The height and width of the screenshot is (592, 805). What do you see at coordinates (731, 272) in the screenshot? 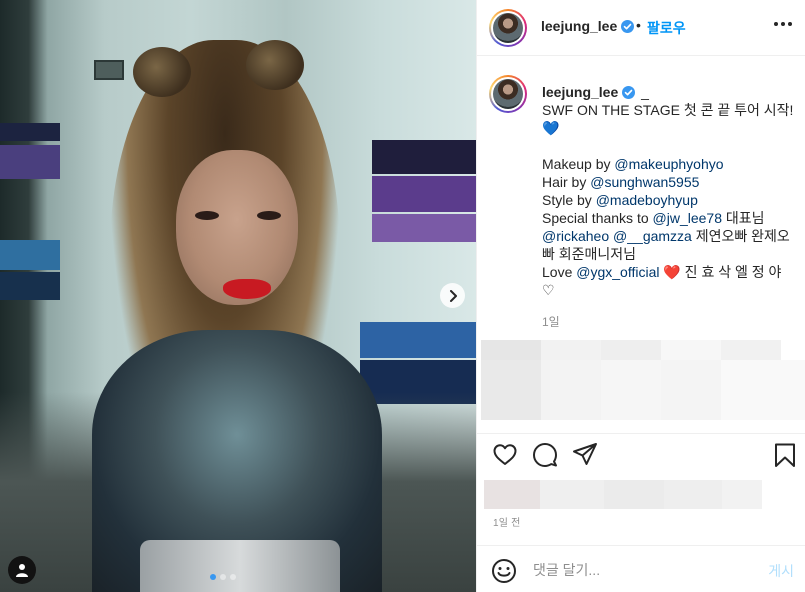
I see `caption-love-suffix: 진 효 삭 엘 정 야` at bounding box center [731, 272].